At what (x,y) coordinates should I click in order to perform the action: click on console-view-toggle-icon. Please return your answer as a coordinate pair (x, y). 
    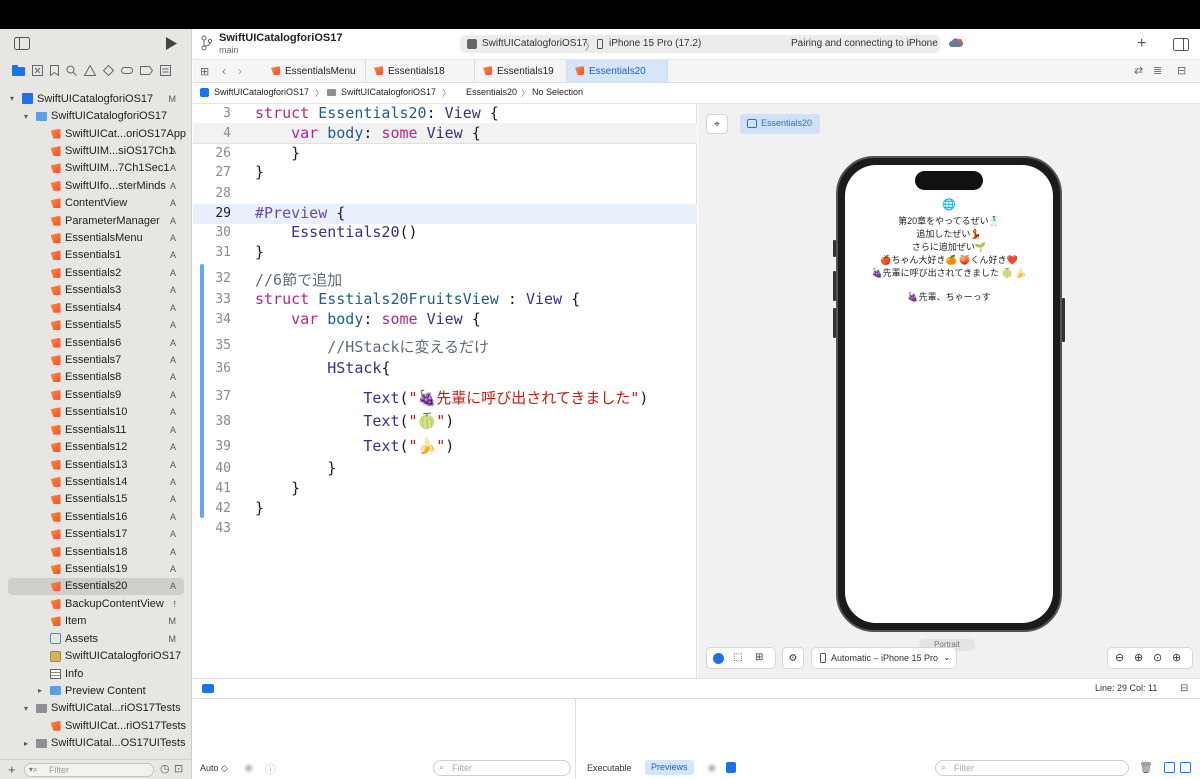
    Looking at the image, I should click on (1185, 767).